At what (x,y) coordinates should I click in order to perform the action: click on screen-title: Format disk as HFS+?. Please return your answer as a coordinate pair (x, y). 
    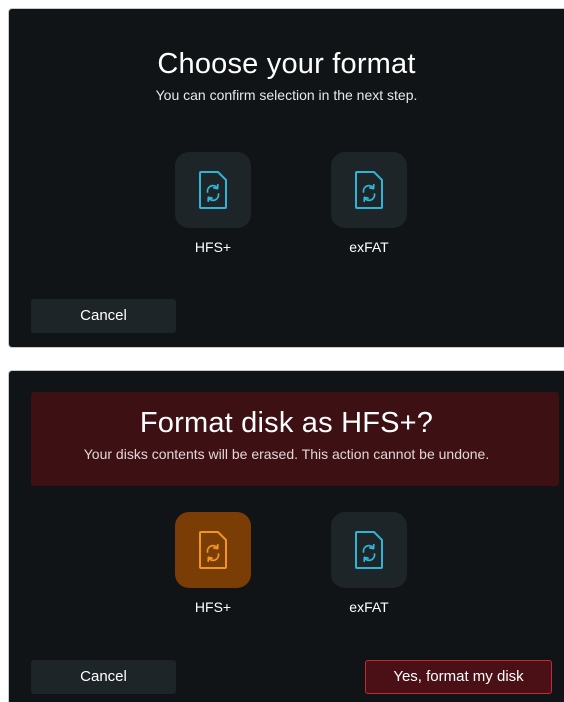
    Looking at the image, I should click on (286, 423).